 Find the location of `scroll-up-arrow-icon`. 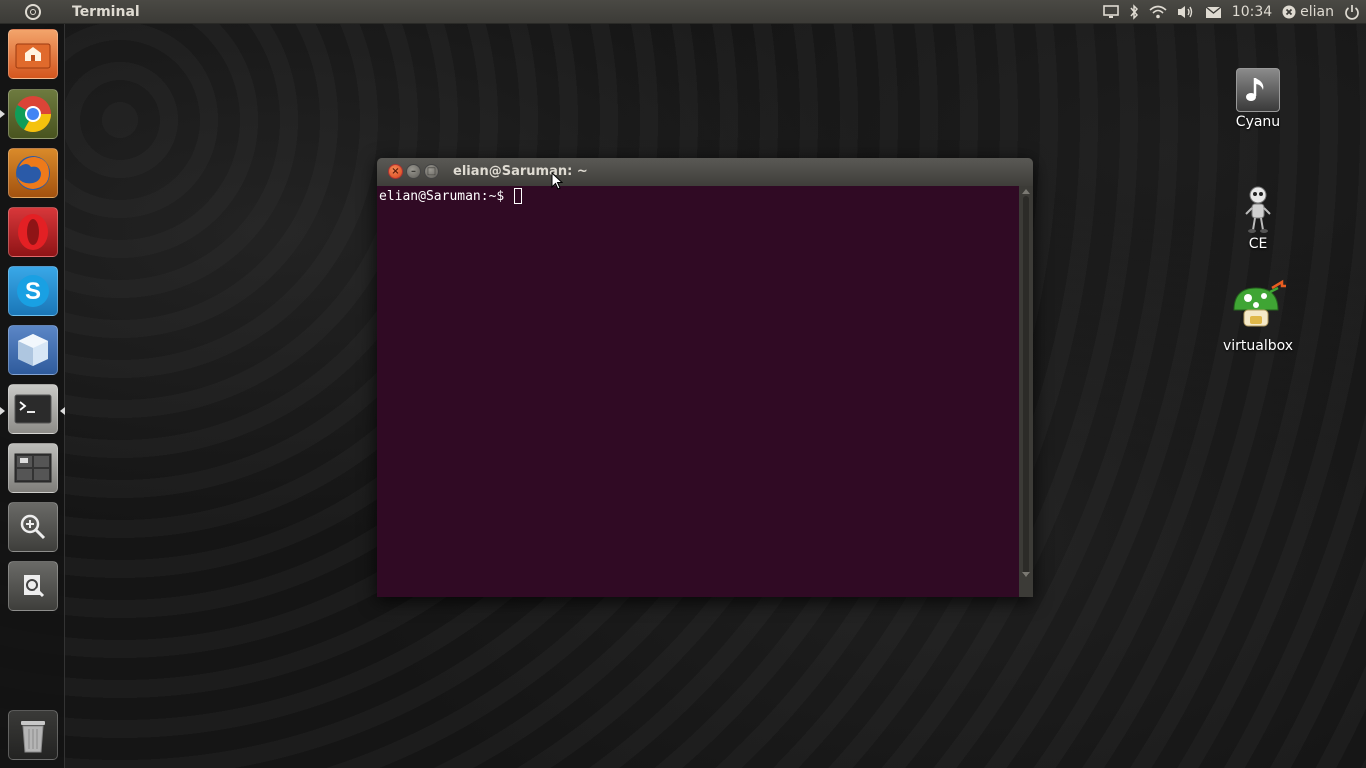

scroll-up-arrow-icon is located at coordinates (1026, 191).